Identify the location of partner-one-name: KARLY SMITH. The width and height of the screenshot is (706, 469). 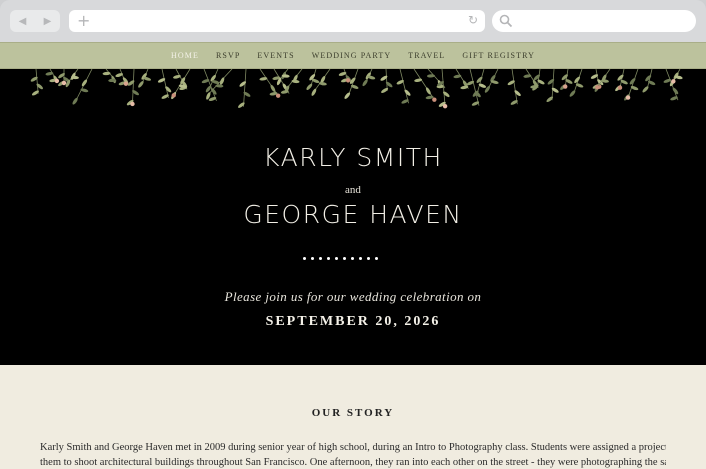
(353, 157).